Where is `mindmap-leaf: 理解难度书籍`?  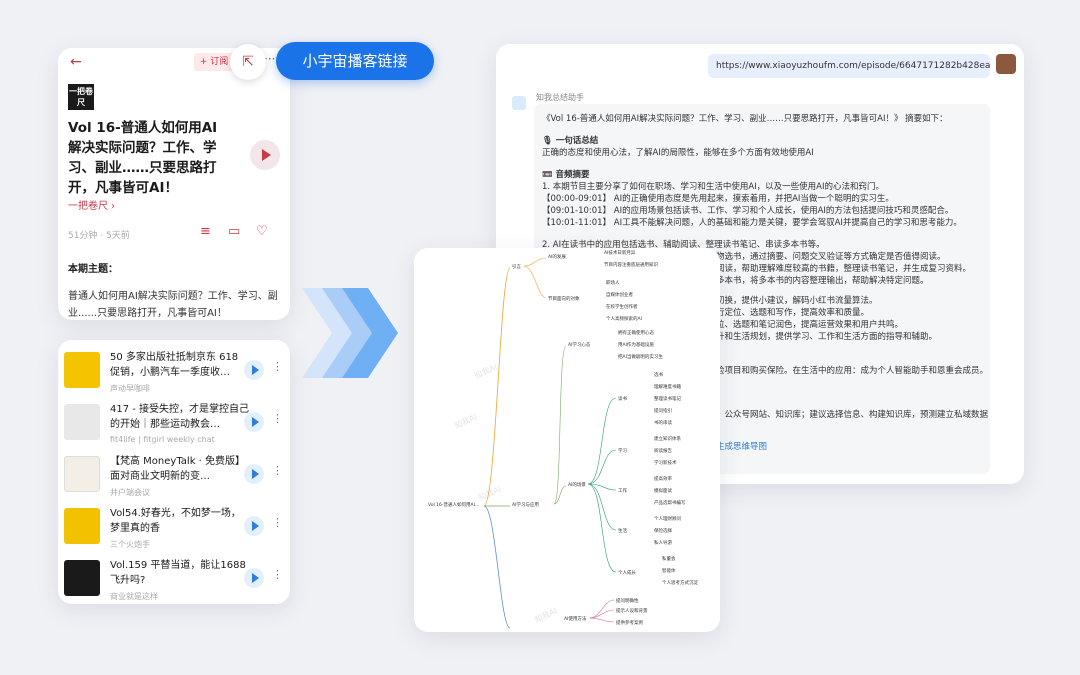 mindmap-leaf: 理解难度书籍 is located at coordinates (667, 386).